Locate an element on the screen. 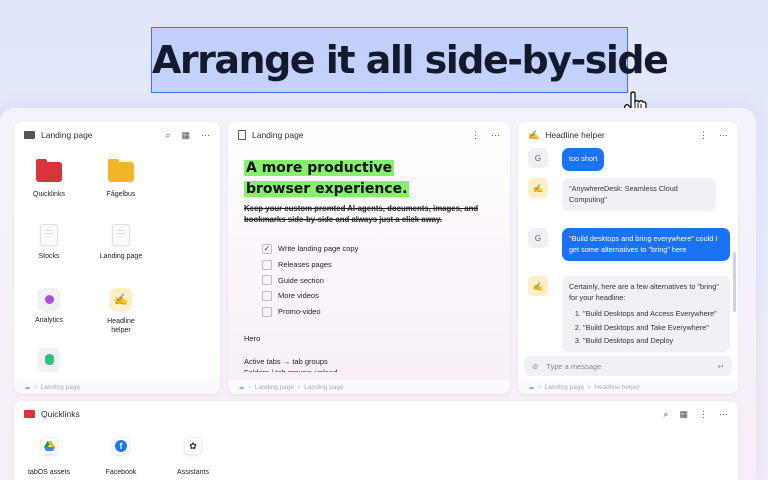 Image resolution: width=768 pixels, height=480 pixels. facebook-icon: f is located at coordinates (121, 446).